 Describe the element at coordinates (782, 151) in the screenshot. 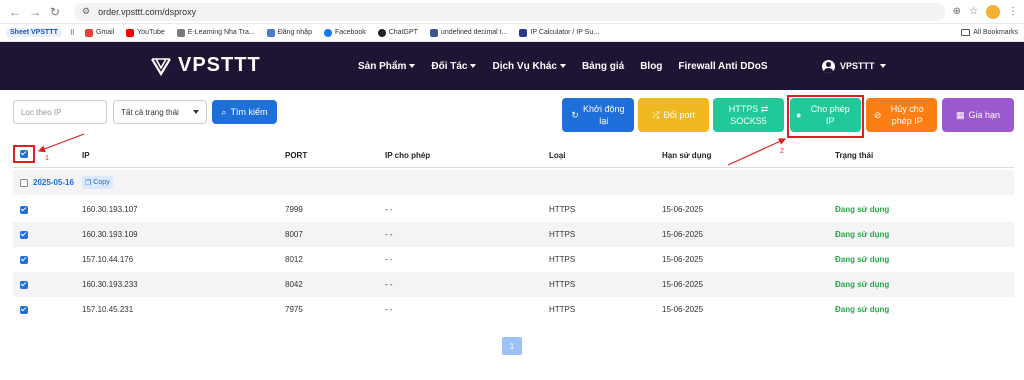

I see `annotation-label-2: 2` at that location.